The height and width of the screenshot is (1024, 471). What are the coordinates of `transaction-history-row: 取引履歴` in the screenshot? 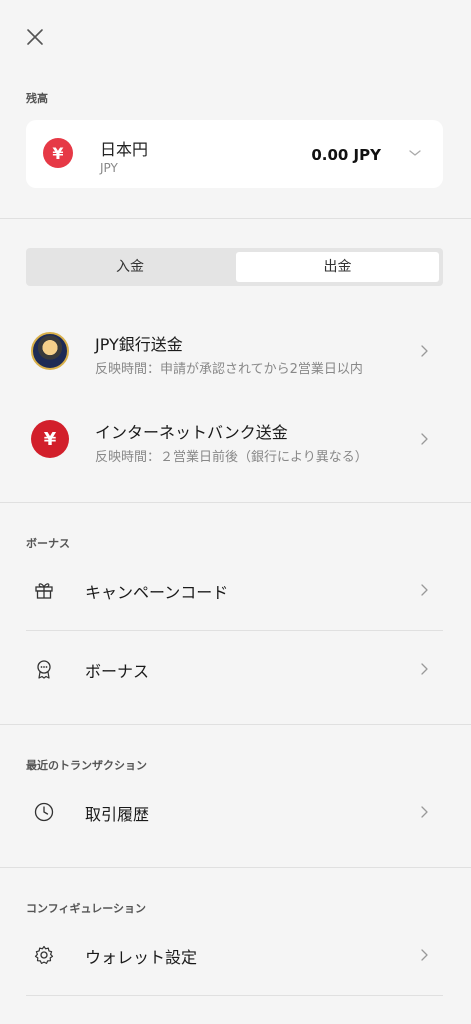 It's located at (235, 812).